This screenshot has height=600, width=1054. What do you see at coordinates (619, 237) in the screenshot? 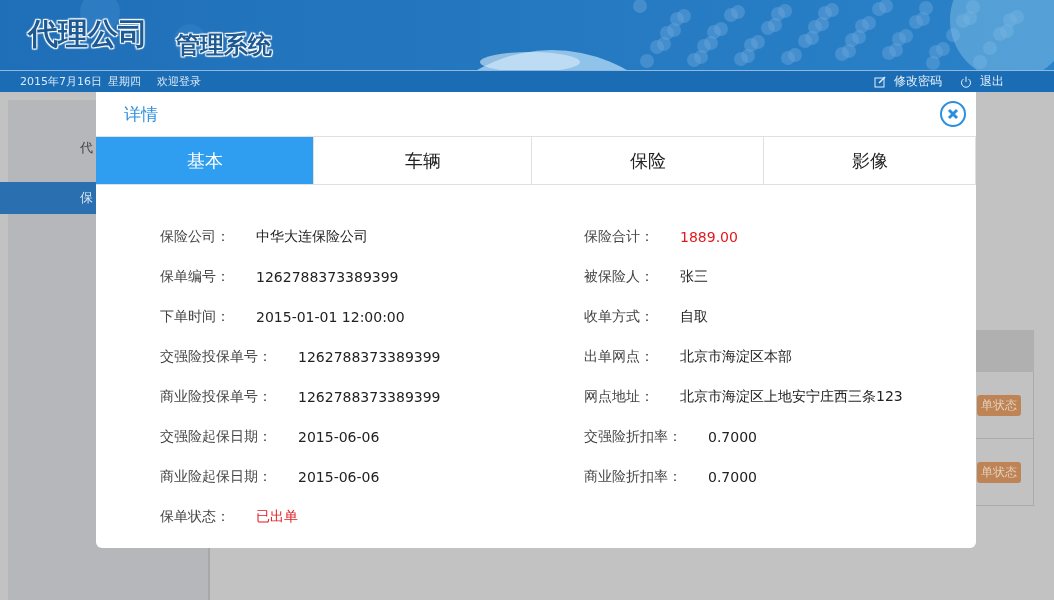
I see `field-label: 保险合计：` at bounding box center [619, 237].